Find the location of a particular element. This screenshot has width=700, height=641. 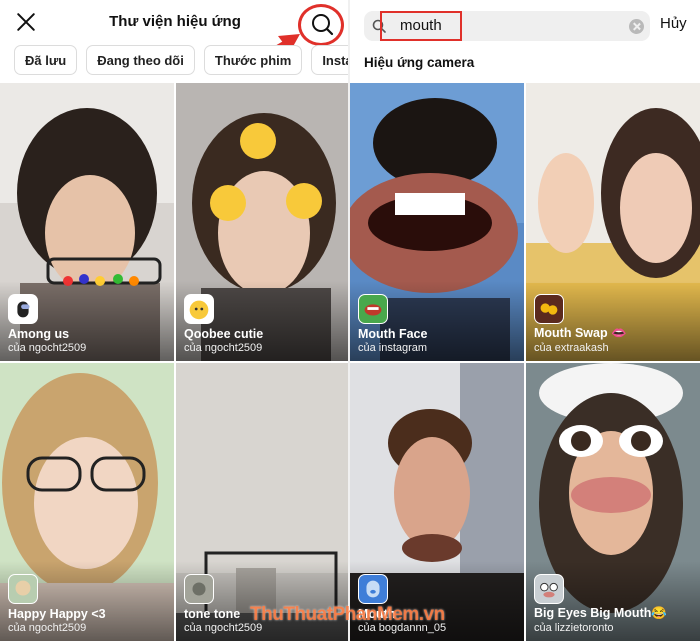

page-title: Thư viện hiệu ứng is located at coordinates (175, 21).